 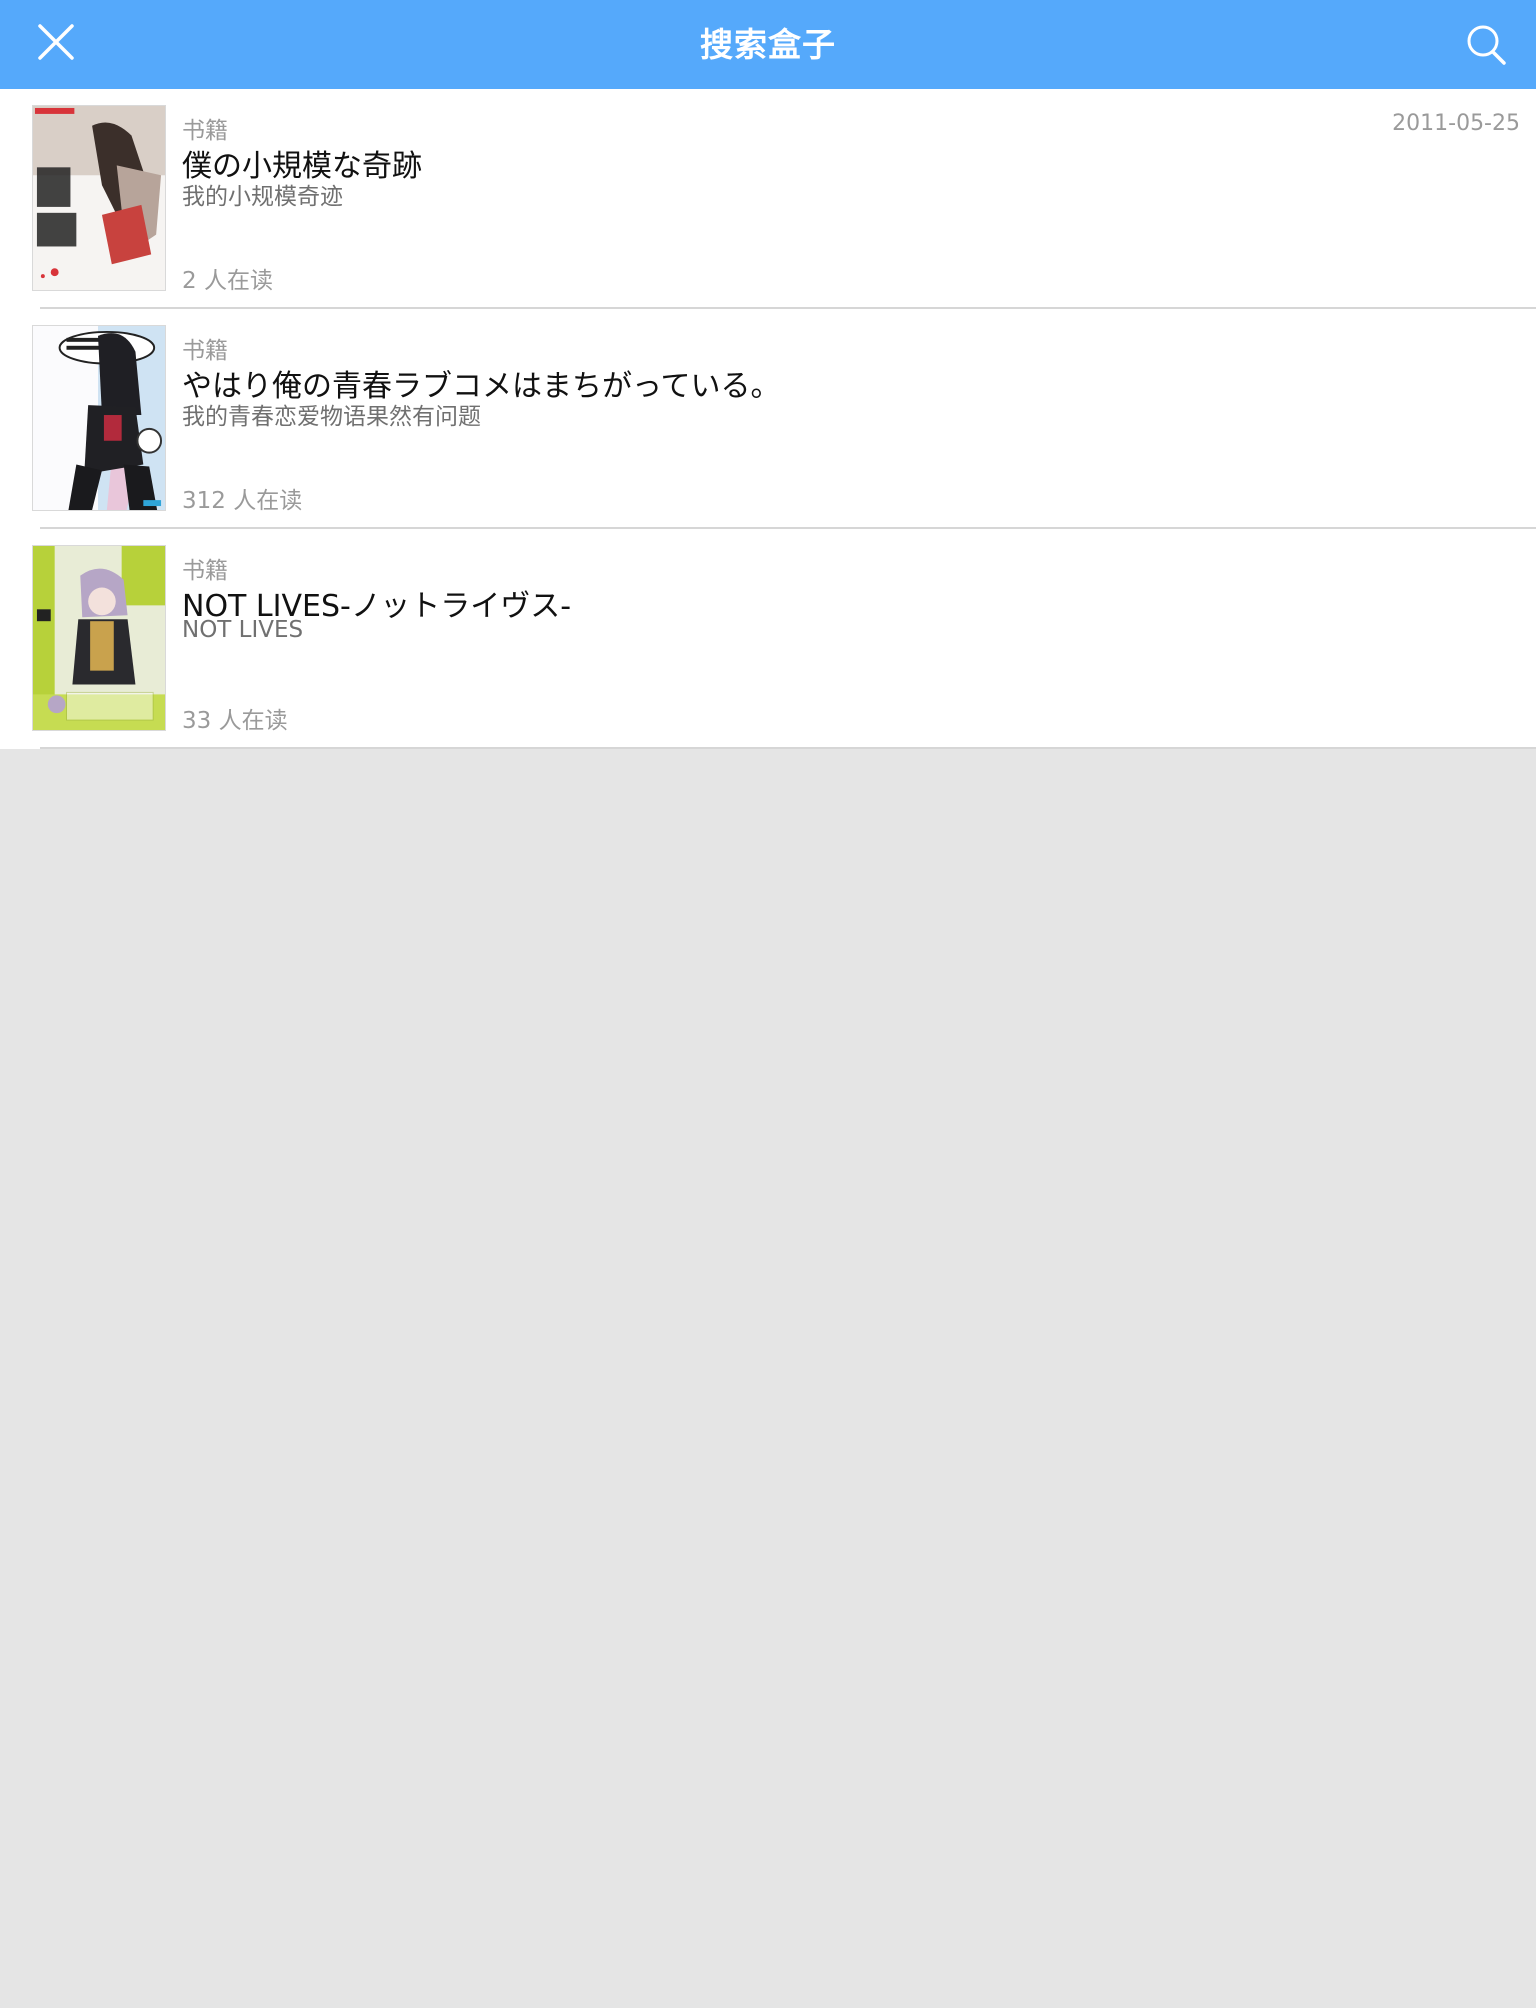 I want to click on date-label: 2011-05-25, so click(x=1456, y=123).